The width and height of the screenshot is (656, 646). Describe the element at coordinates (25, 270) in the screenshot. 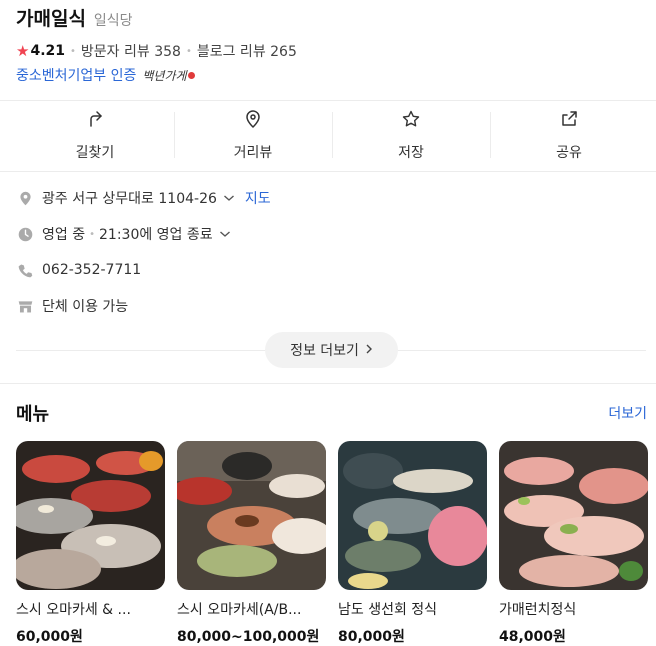

I see `phone-icon` at that location.